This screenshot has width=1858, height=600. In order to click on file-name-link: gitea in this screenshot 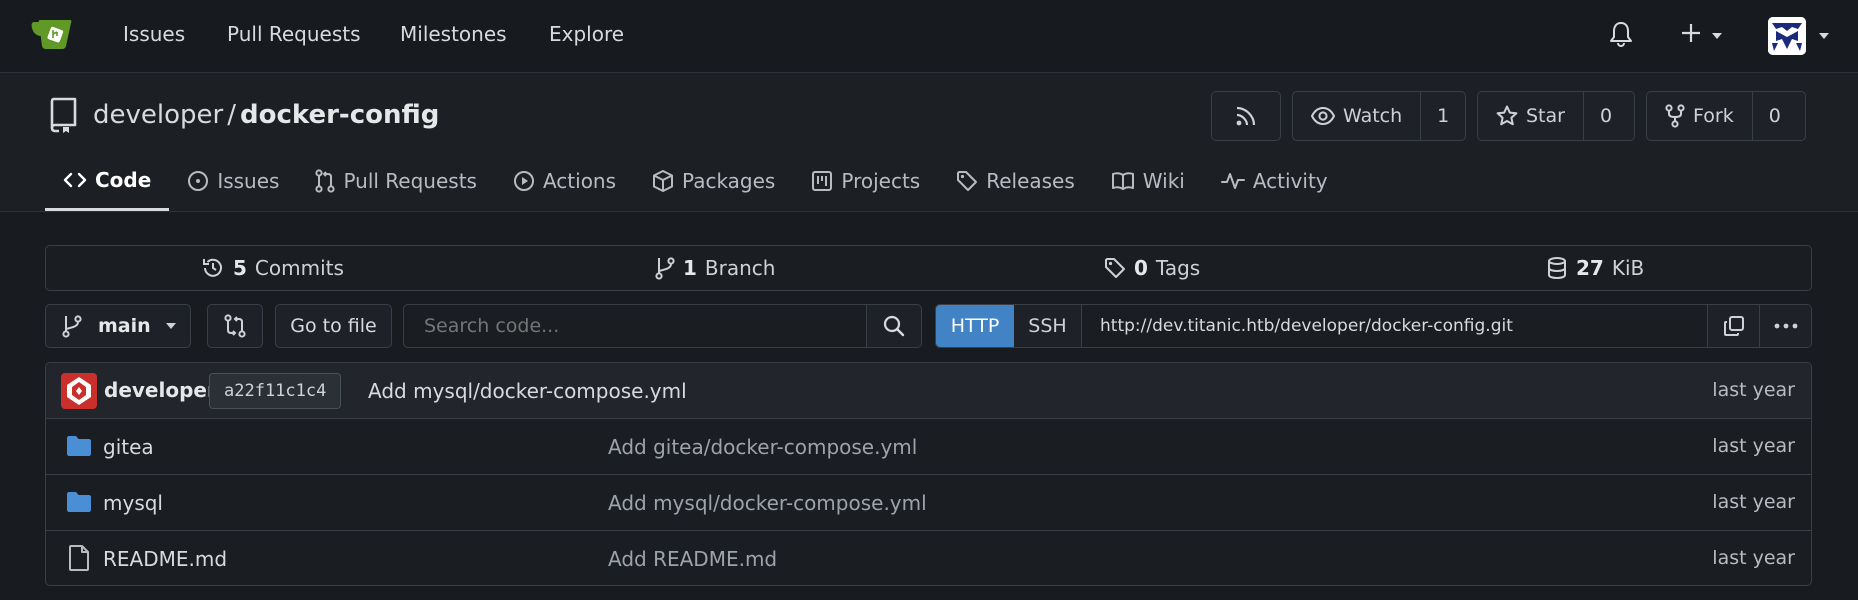, I will do `click(128, 447)`.